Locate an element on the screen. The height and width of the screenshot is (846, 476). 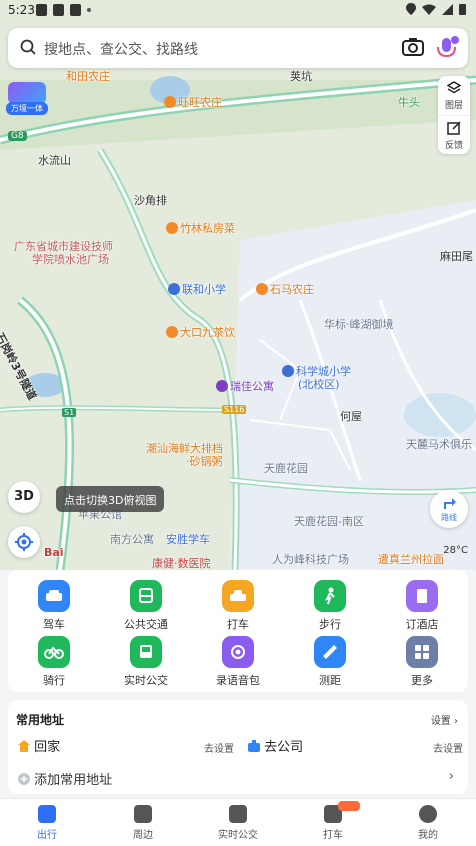
poi-dakou-tea: 大口九茶饮 is located at coordinates (200, 332).